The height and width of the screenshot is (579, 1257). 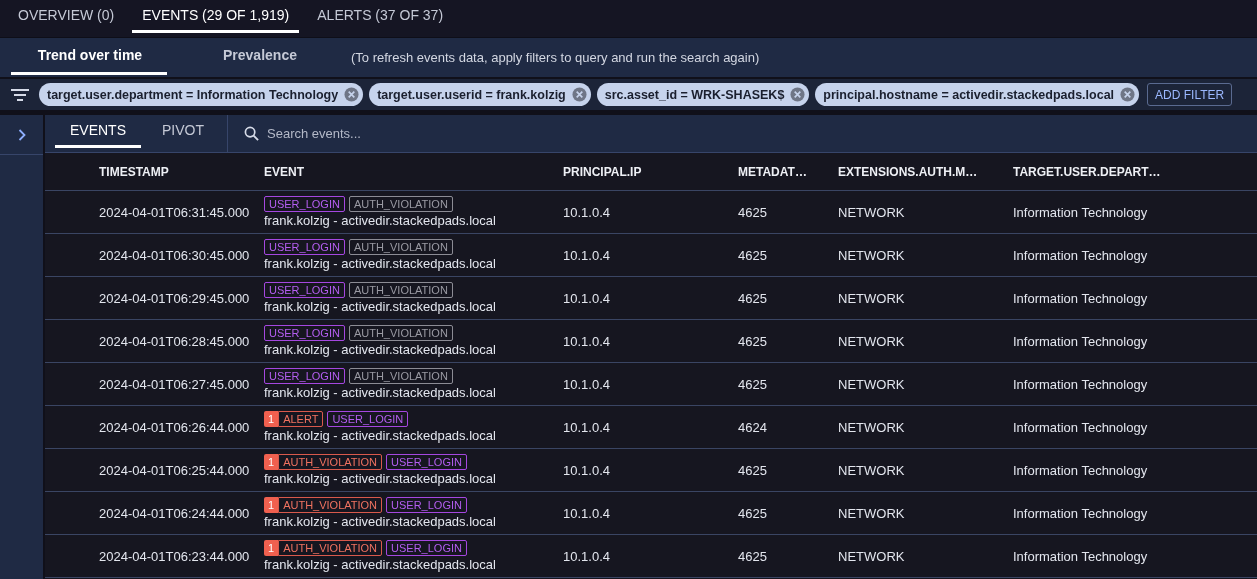 I want to click on refresh-hint: (To refresh events data, apply filters to query and run the search again), so click(x=555, y=57).